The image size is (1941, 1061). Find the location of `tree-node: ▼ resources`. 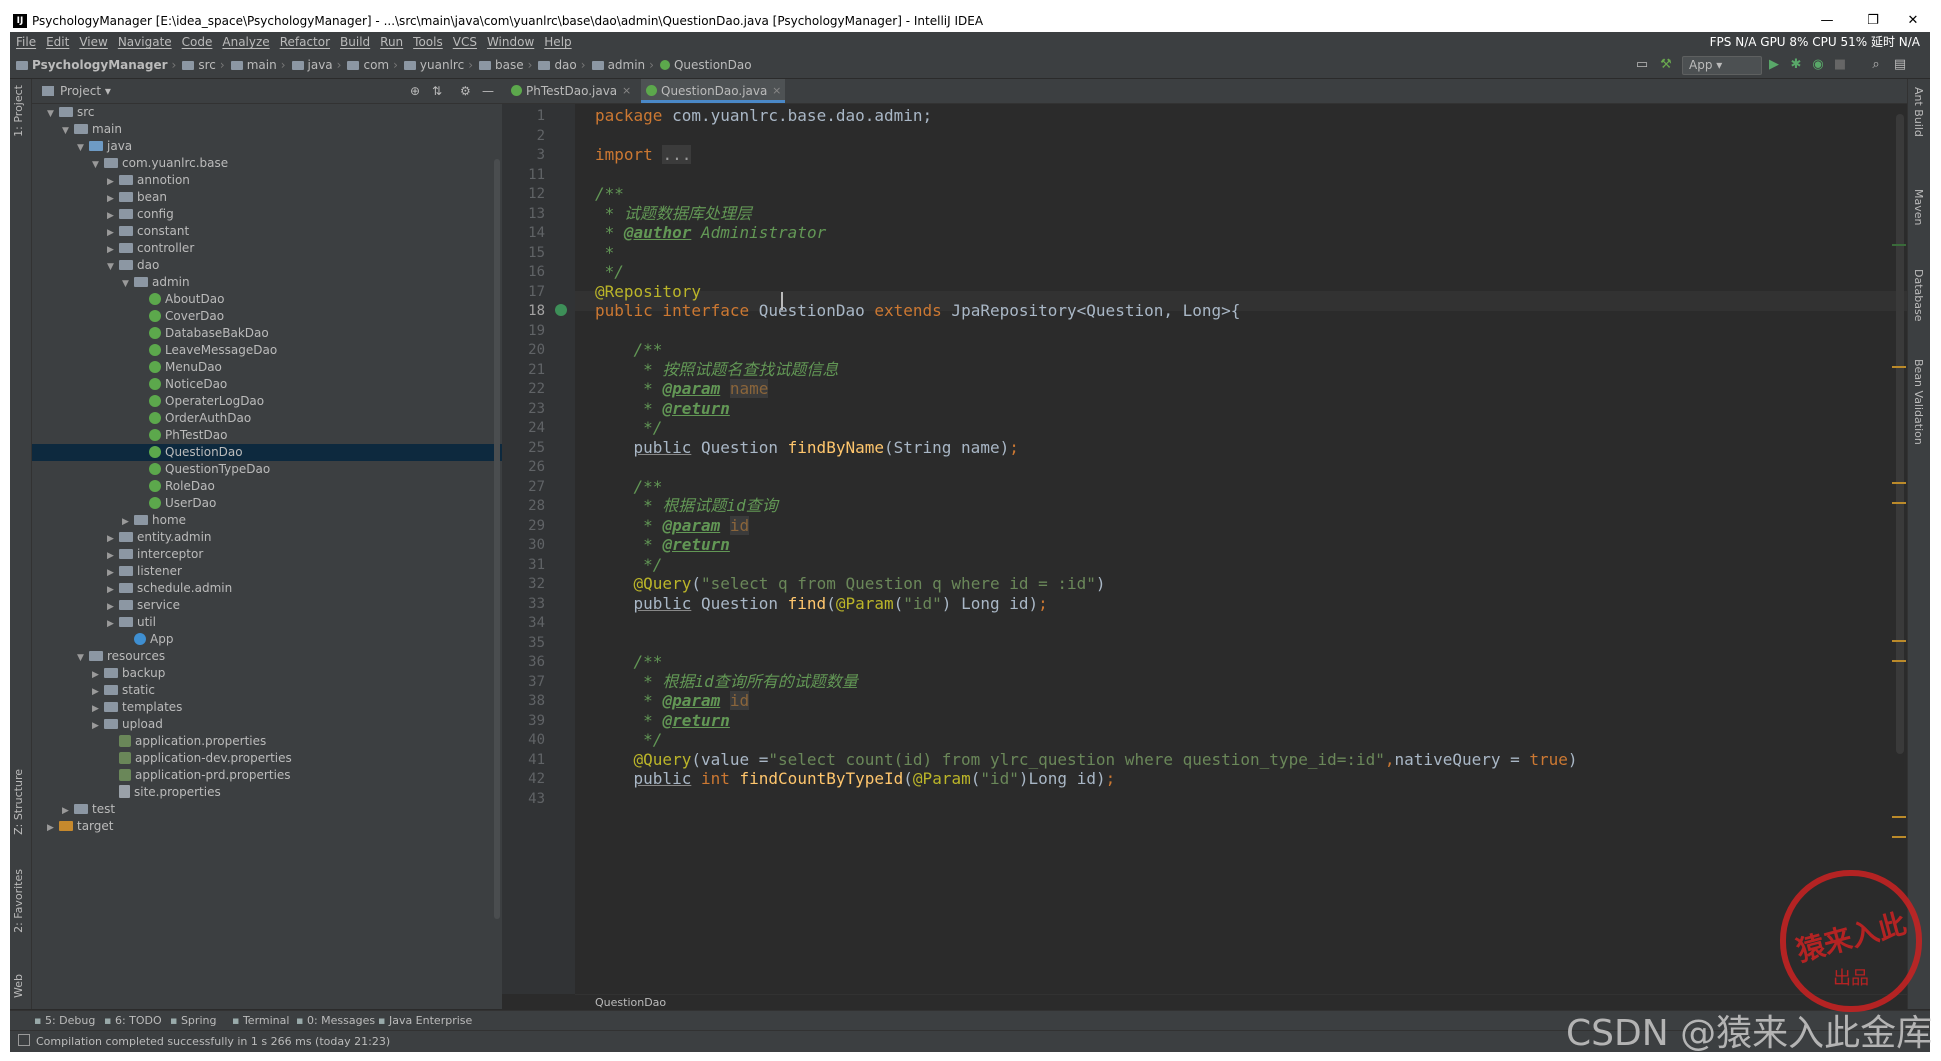

tree-node: ▼ resources is located at coordinates (267, 656).